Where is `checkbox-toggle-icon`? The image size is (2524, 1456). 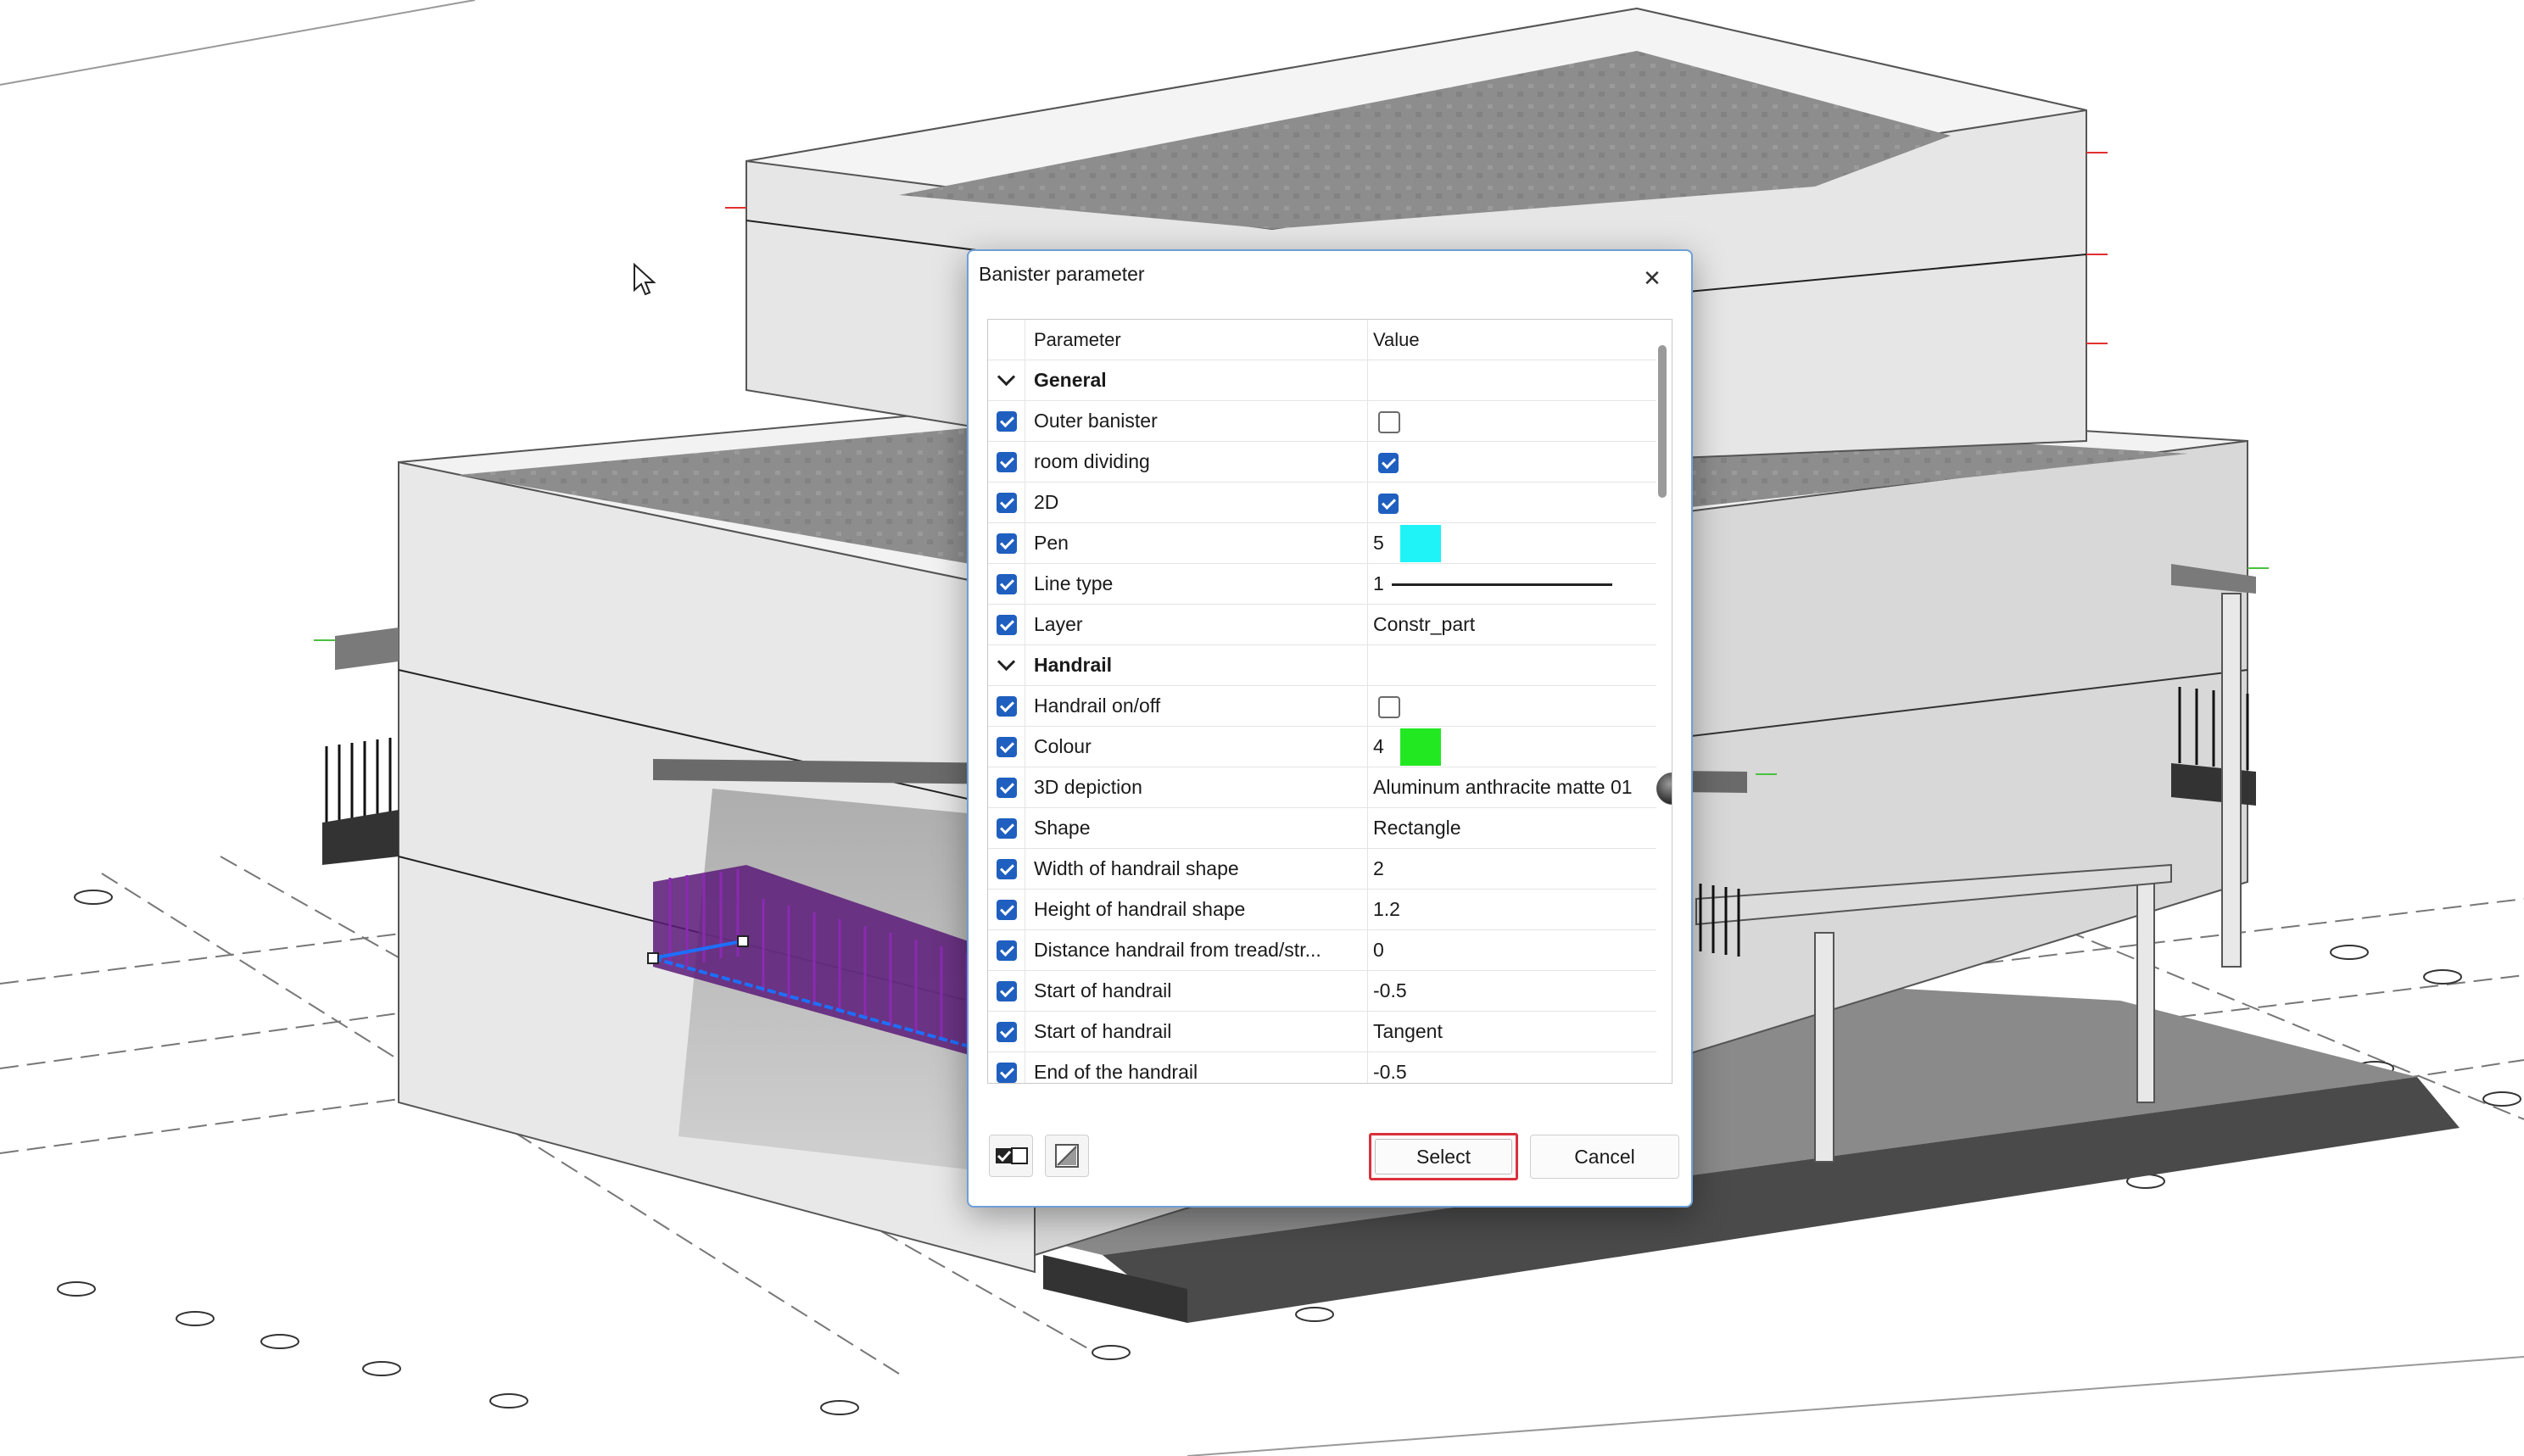
checkbox-toggle-icon is located at coordinates (1012, 1155).